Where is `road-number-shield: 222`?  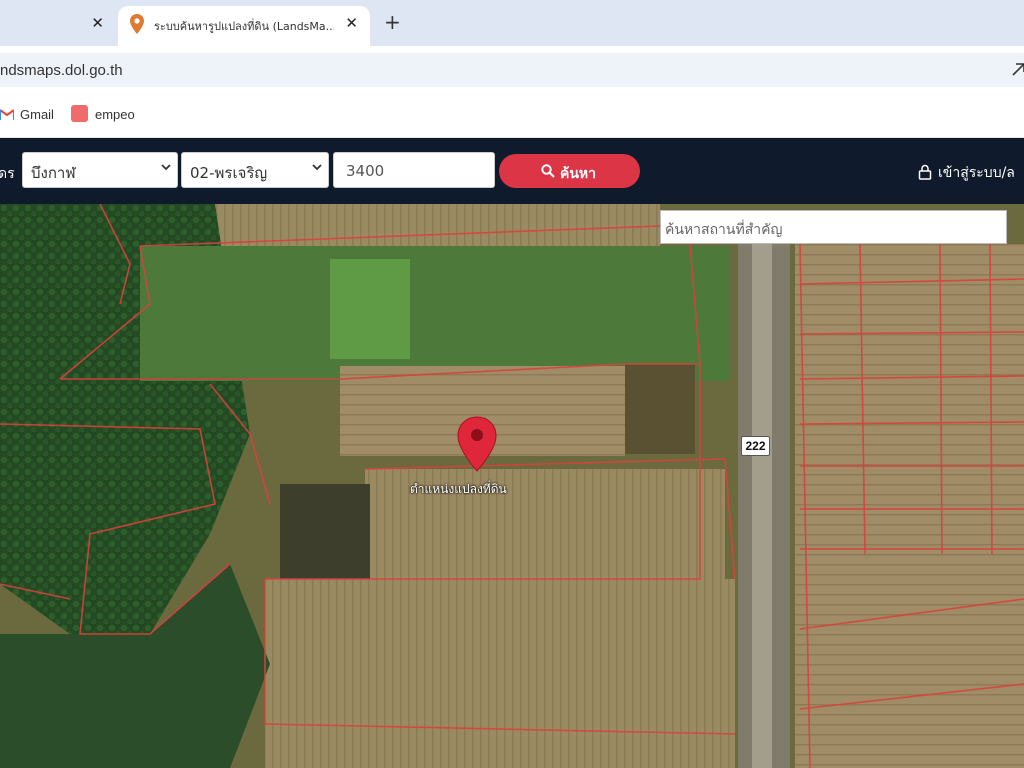
road-number-shield: 222 is located at coordinates (755, 446).